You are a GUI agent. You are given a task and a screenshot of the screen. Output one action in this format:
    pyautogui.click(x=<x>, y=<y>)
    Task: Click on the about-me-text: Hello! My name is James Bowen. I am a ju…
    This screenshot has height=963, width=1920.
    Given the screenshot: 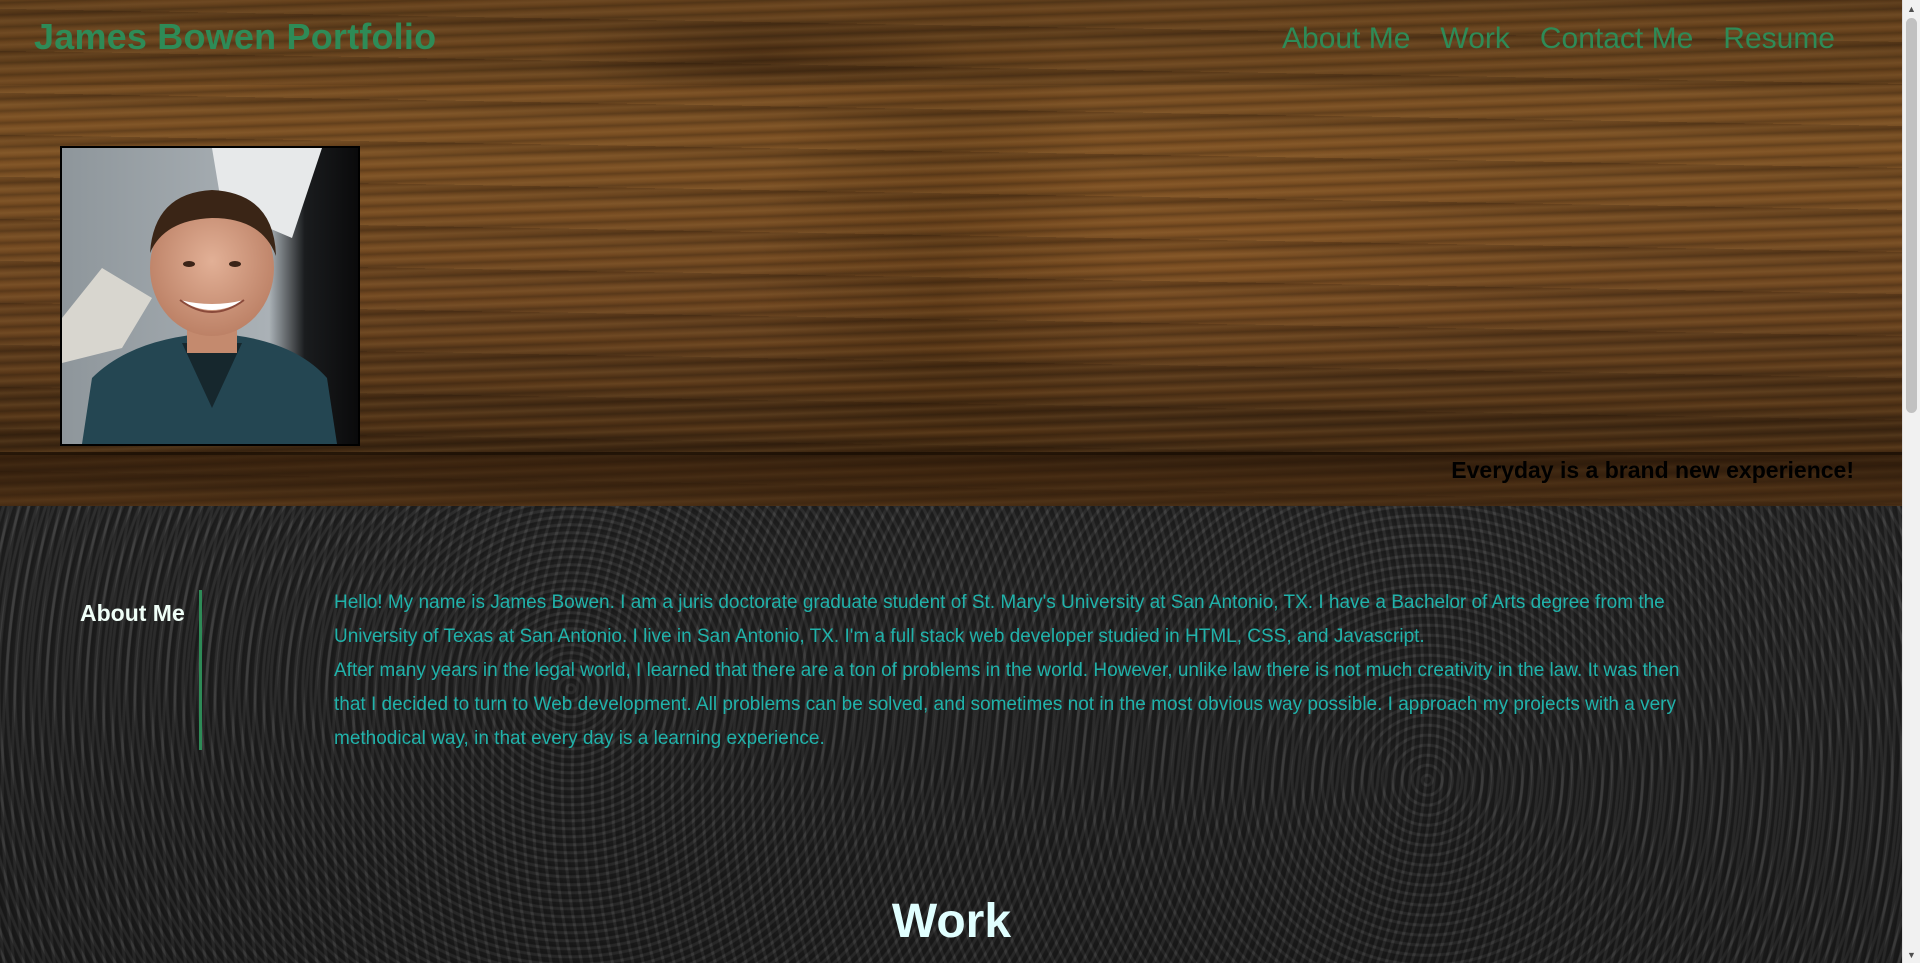 What is the action you would take?
    pyautogui.click(x=1024, y=671)
    